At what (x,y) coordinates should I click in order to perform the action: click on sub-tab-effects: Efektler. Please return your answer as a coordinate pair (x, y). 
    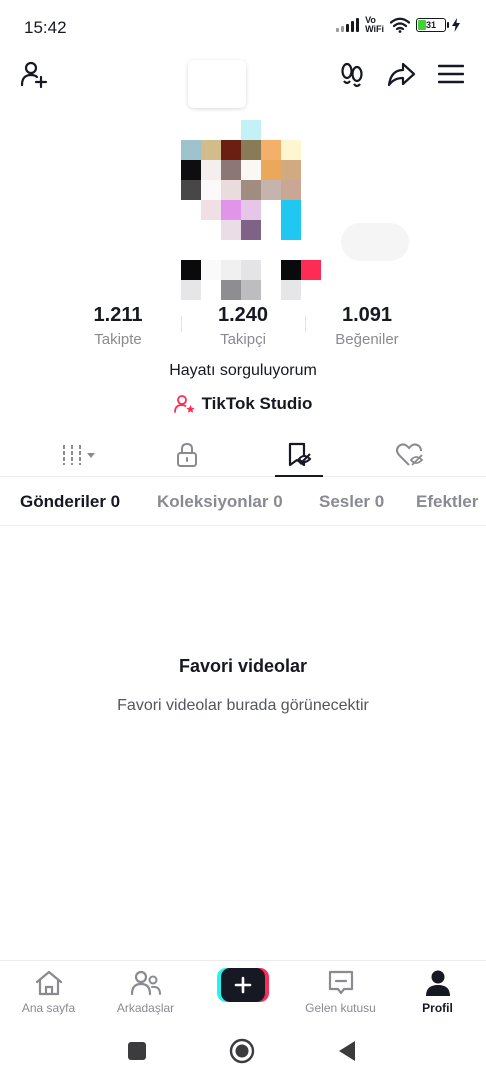
    Looking at the image, I should click on (447, 502).